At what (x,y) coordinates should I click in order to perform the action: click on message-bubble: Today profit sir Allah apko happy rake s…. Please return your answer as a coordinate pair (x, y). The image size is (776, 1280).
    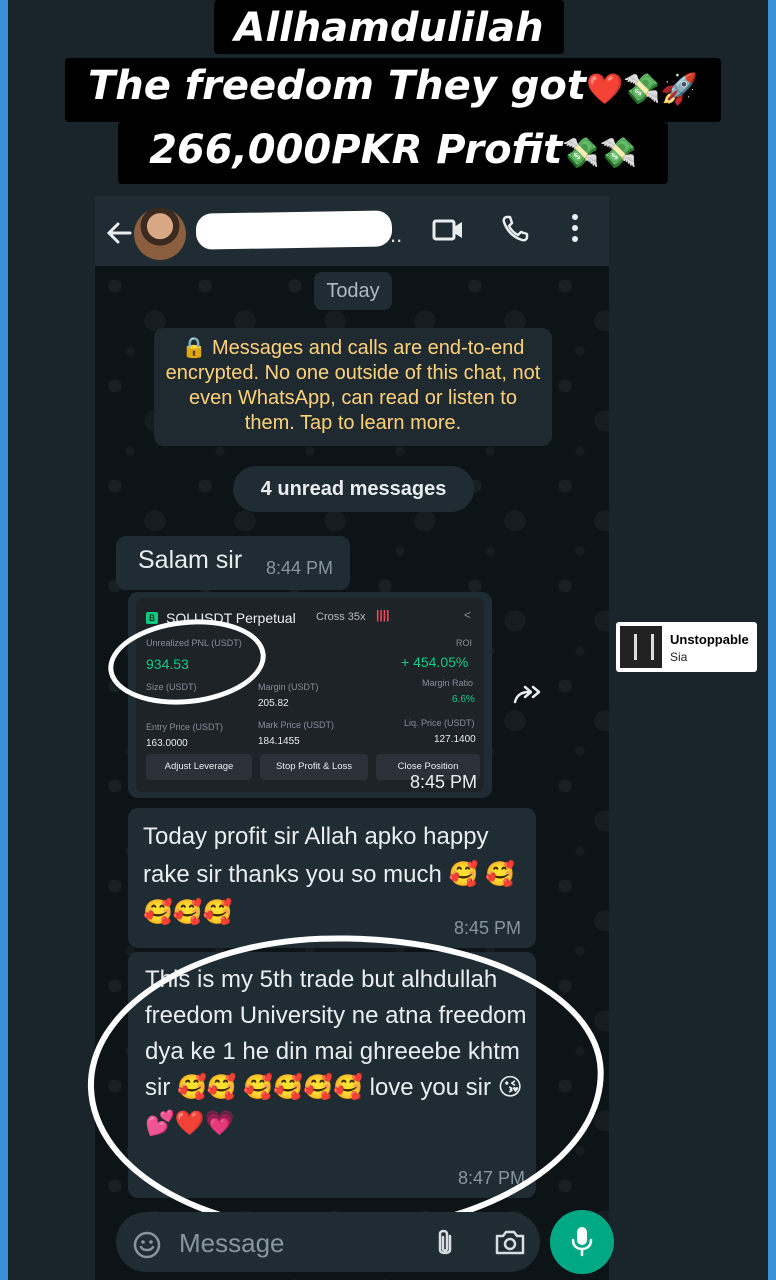
    Looking at the image, I should click on (332, 878).